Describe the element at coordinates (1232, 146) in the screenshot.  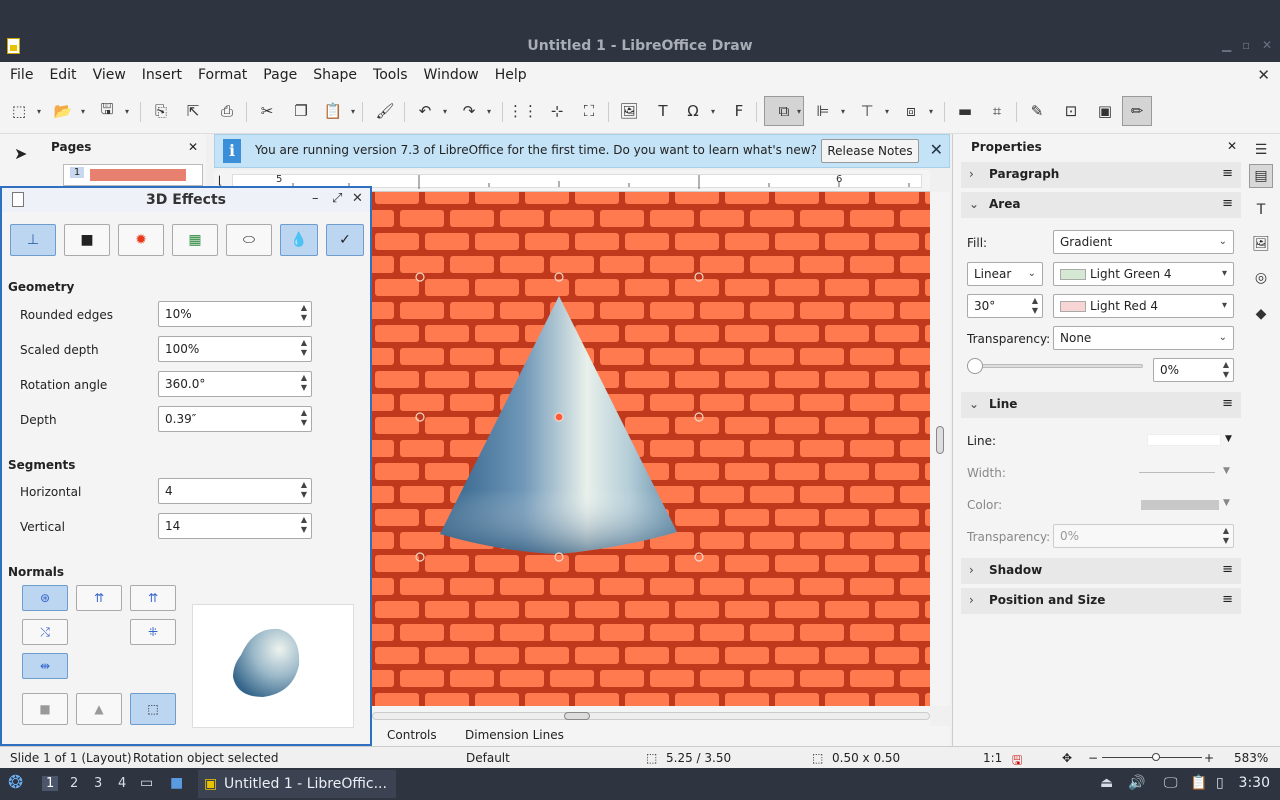
I see `close-sidebar-icon: ✕` at that location.